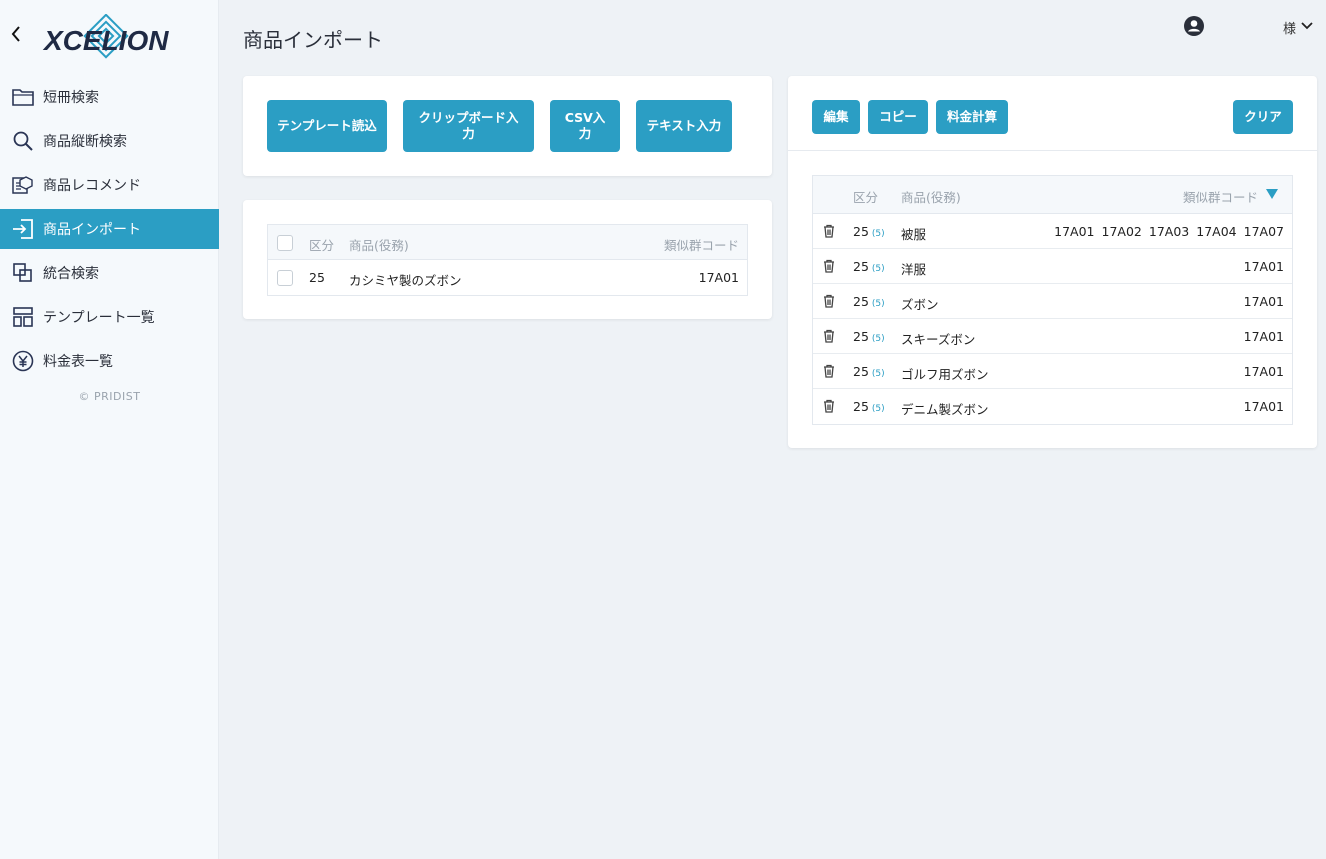  I want to click on chevron-left-icon, so click(15, 34).